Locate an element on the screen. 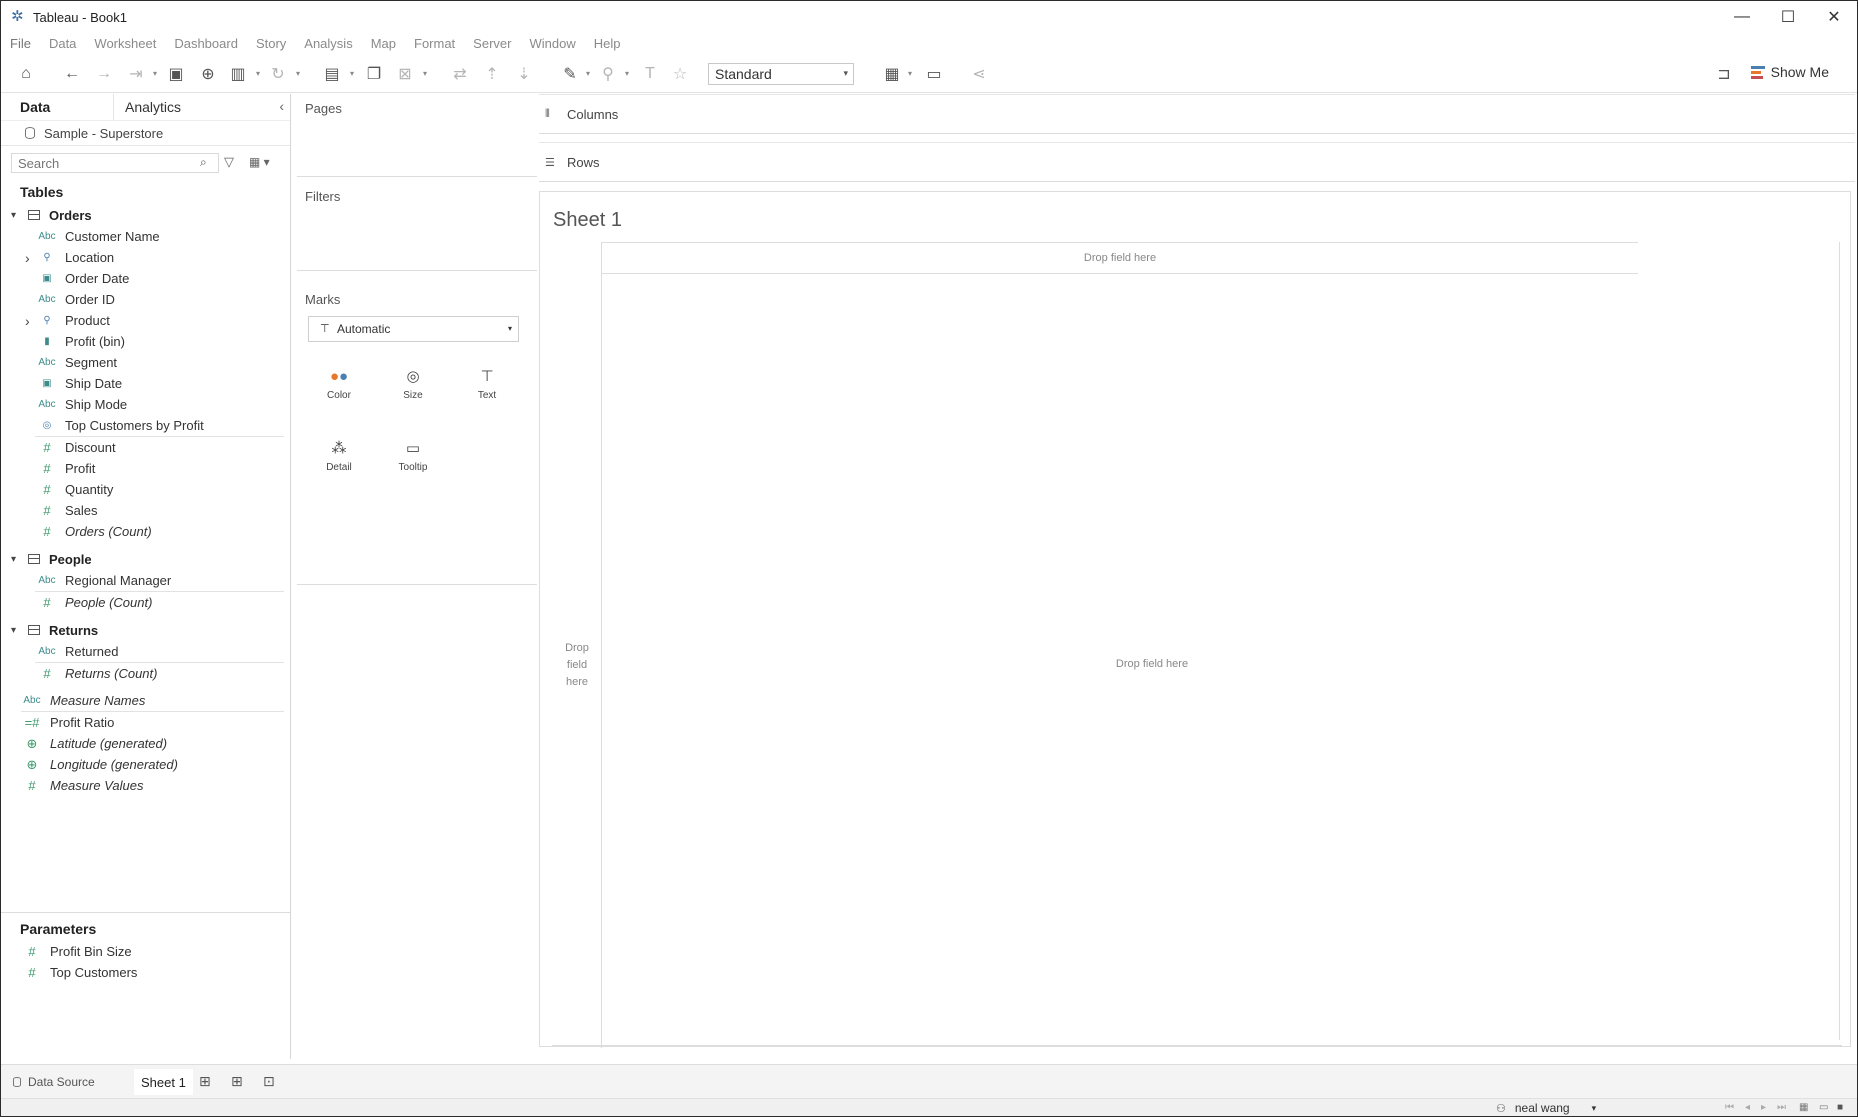 The width and height of the screenshot is (1858, 1117). sheet-sorter-icon: ▦ is located at coordinates (1803, 1107).